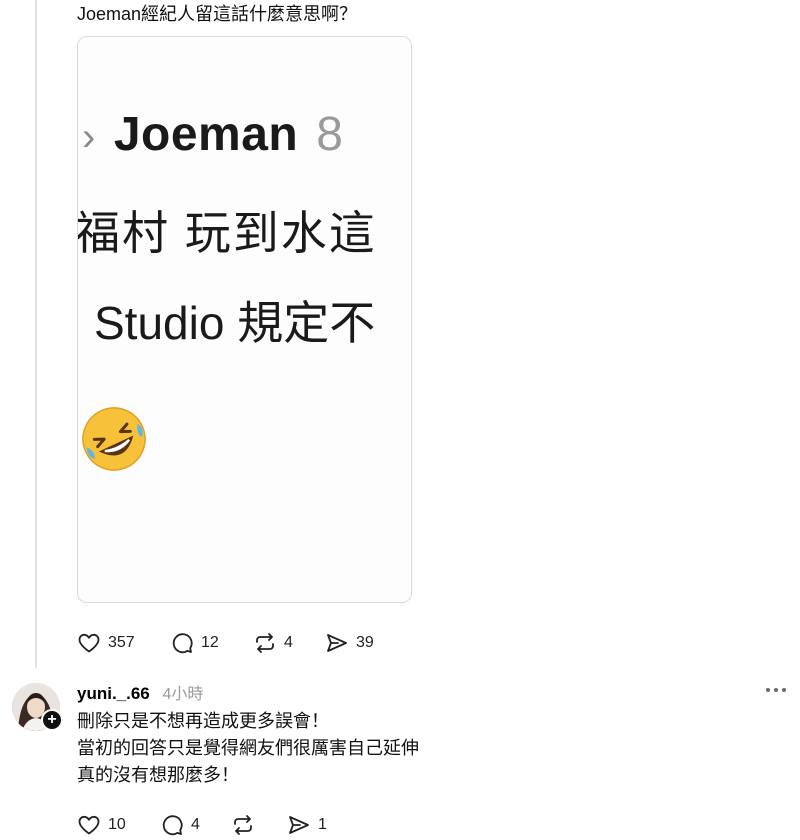 The height and width of the screenshot is (840, 800). I want to click on image-text-line-2: 福村 玩到水這, so click(227, 233).